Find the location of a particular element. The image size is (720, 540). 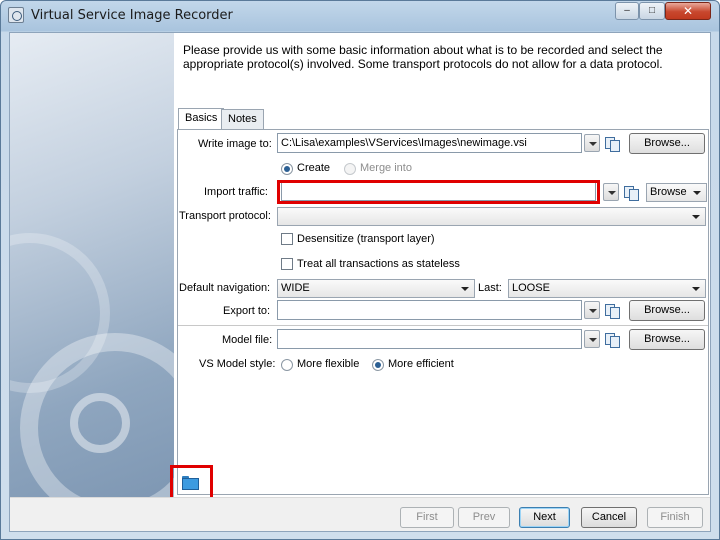

section-divider is located at coordinates (443, 325).